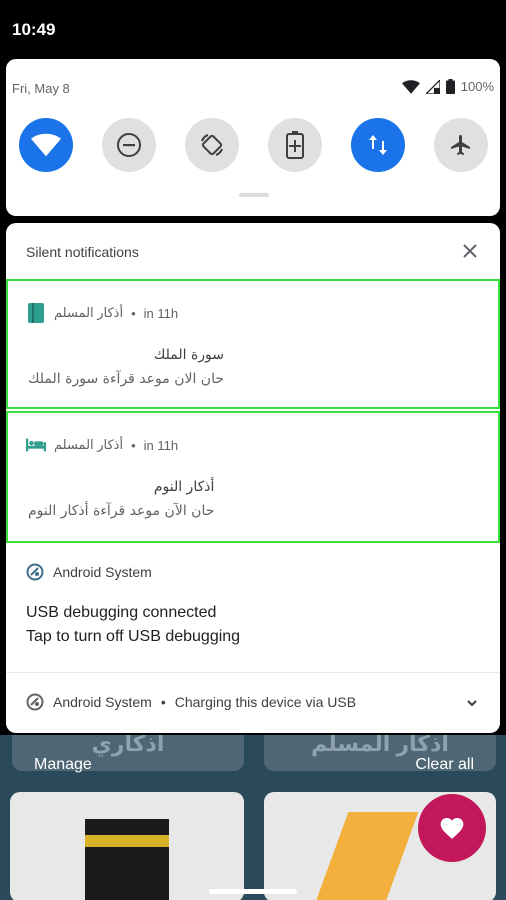  I want to click on tile-do-not-disturb, so click(129, 145).